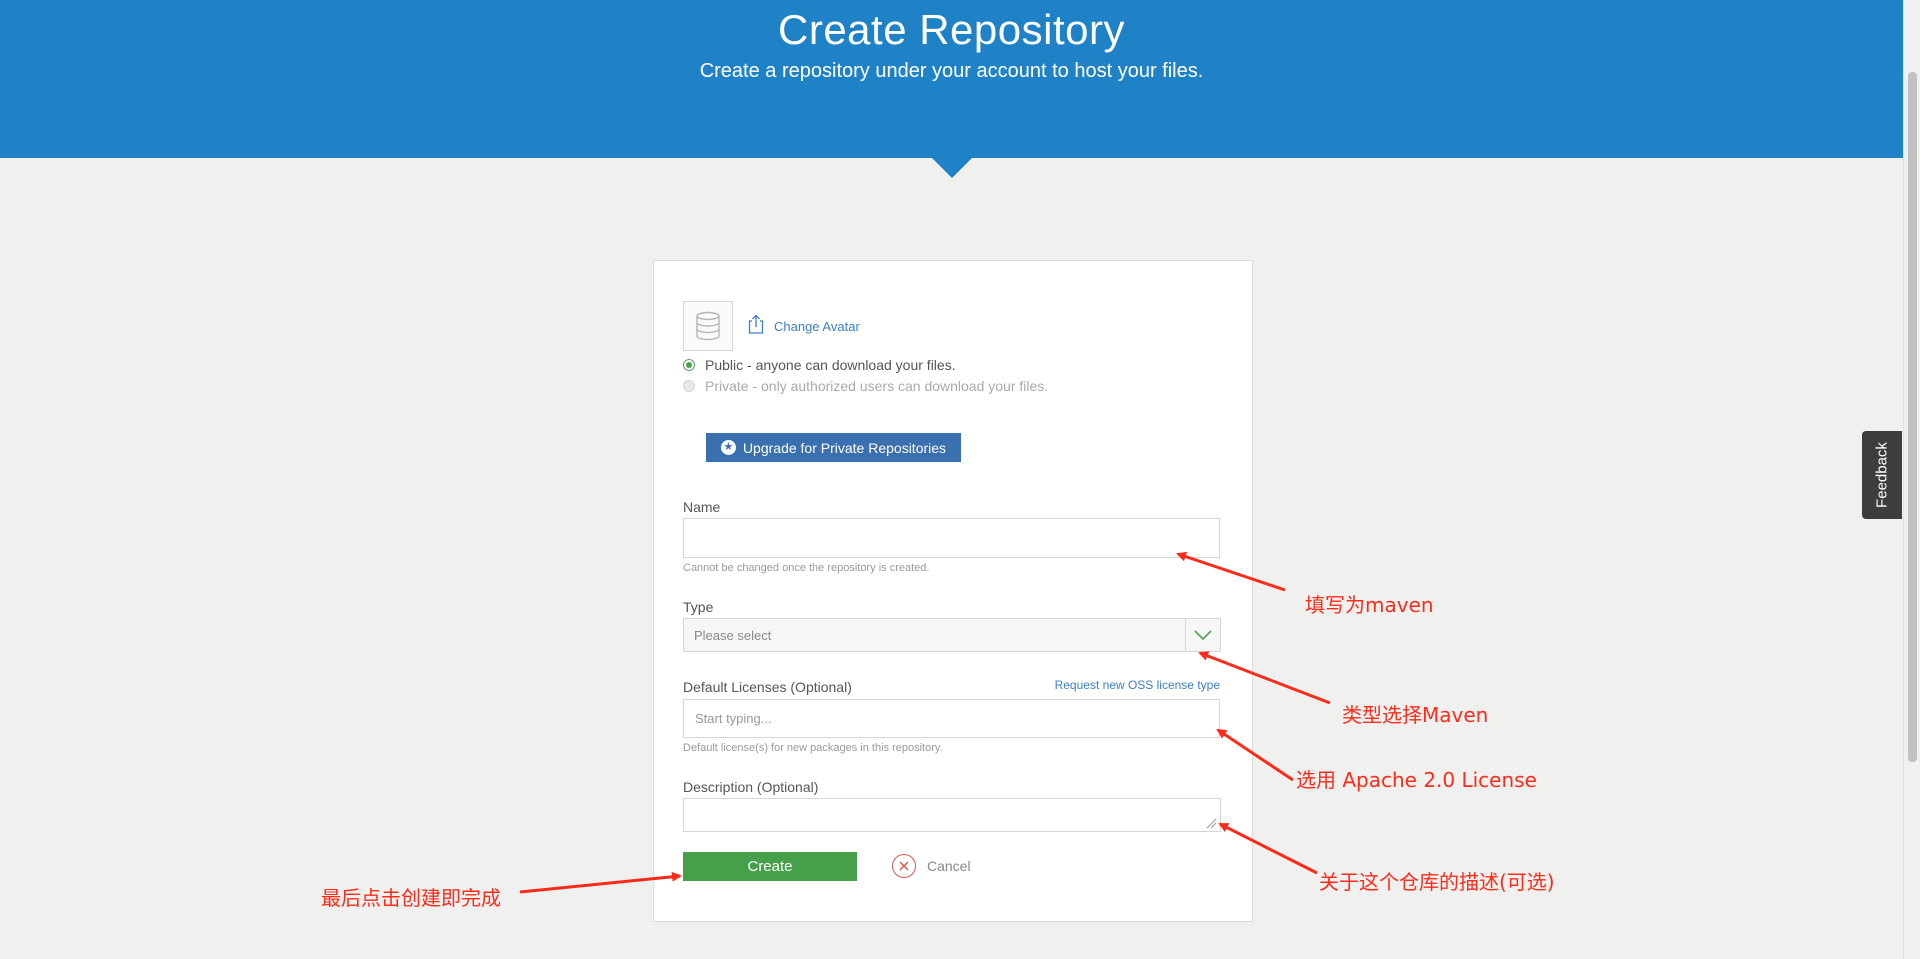 This screenshot has width=1920, height=959. Describe the element at coordinates (1369, 605) in the screenshot. I see `annotation-name: 填写为maven` at that location.